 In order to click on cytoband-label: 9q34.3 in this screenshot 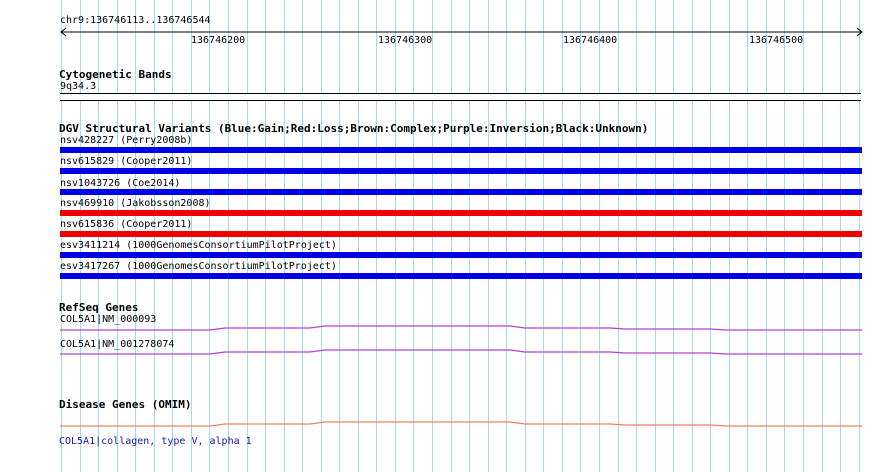, I will do `click(78, 86)`.